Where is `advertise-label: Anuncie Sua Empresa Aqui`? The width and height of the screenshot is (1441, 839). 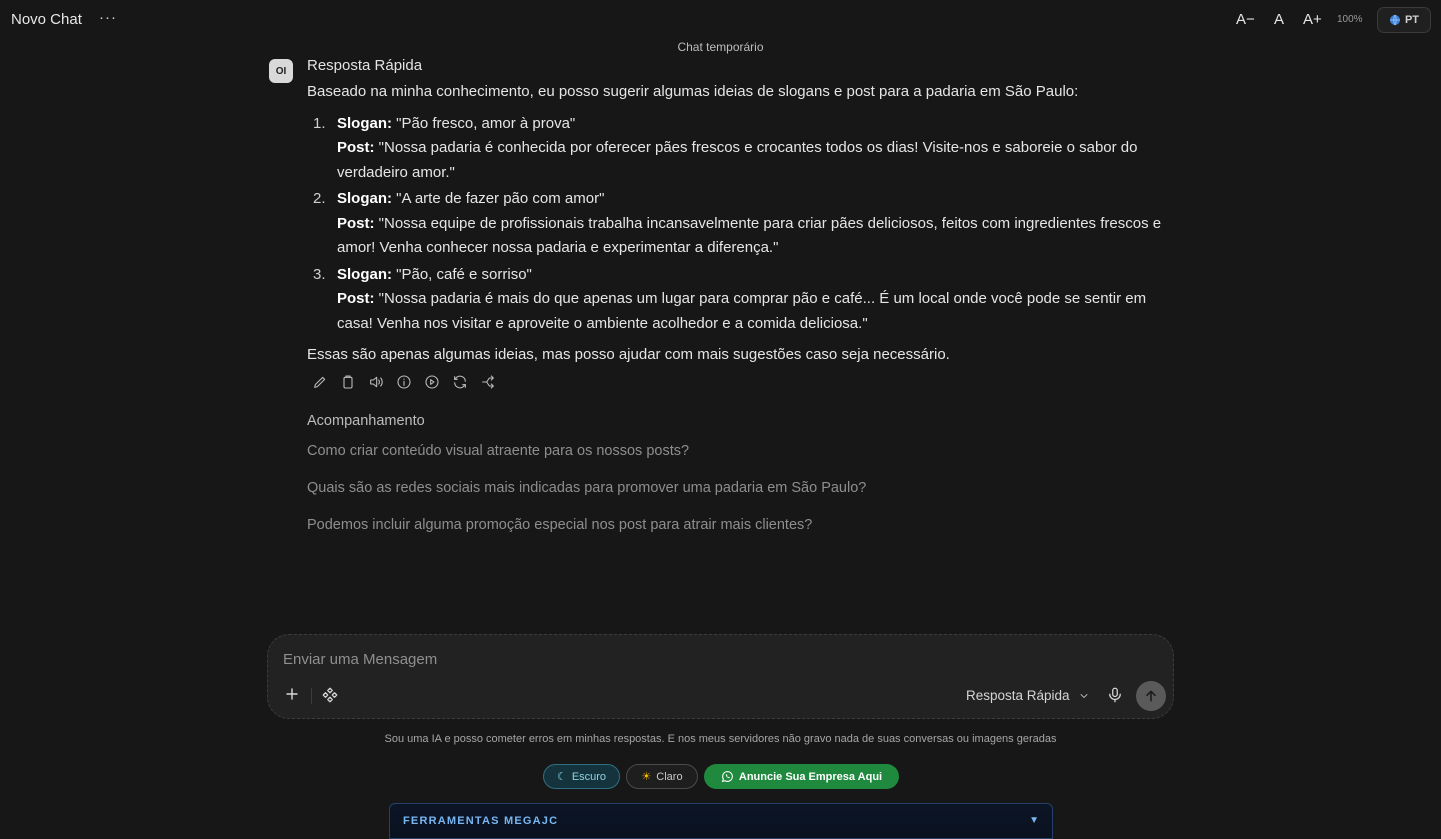 advertise-label: Anuncie Sua Empresa Aqui is located at coordinates (810, 776).